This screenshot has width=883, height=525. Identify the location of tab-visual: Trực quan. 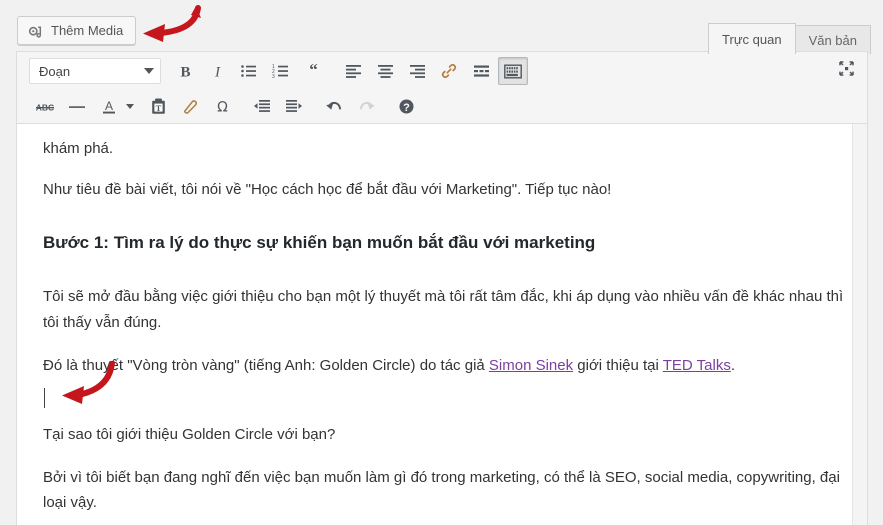
(752, 38).